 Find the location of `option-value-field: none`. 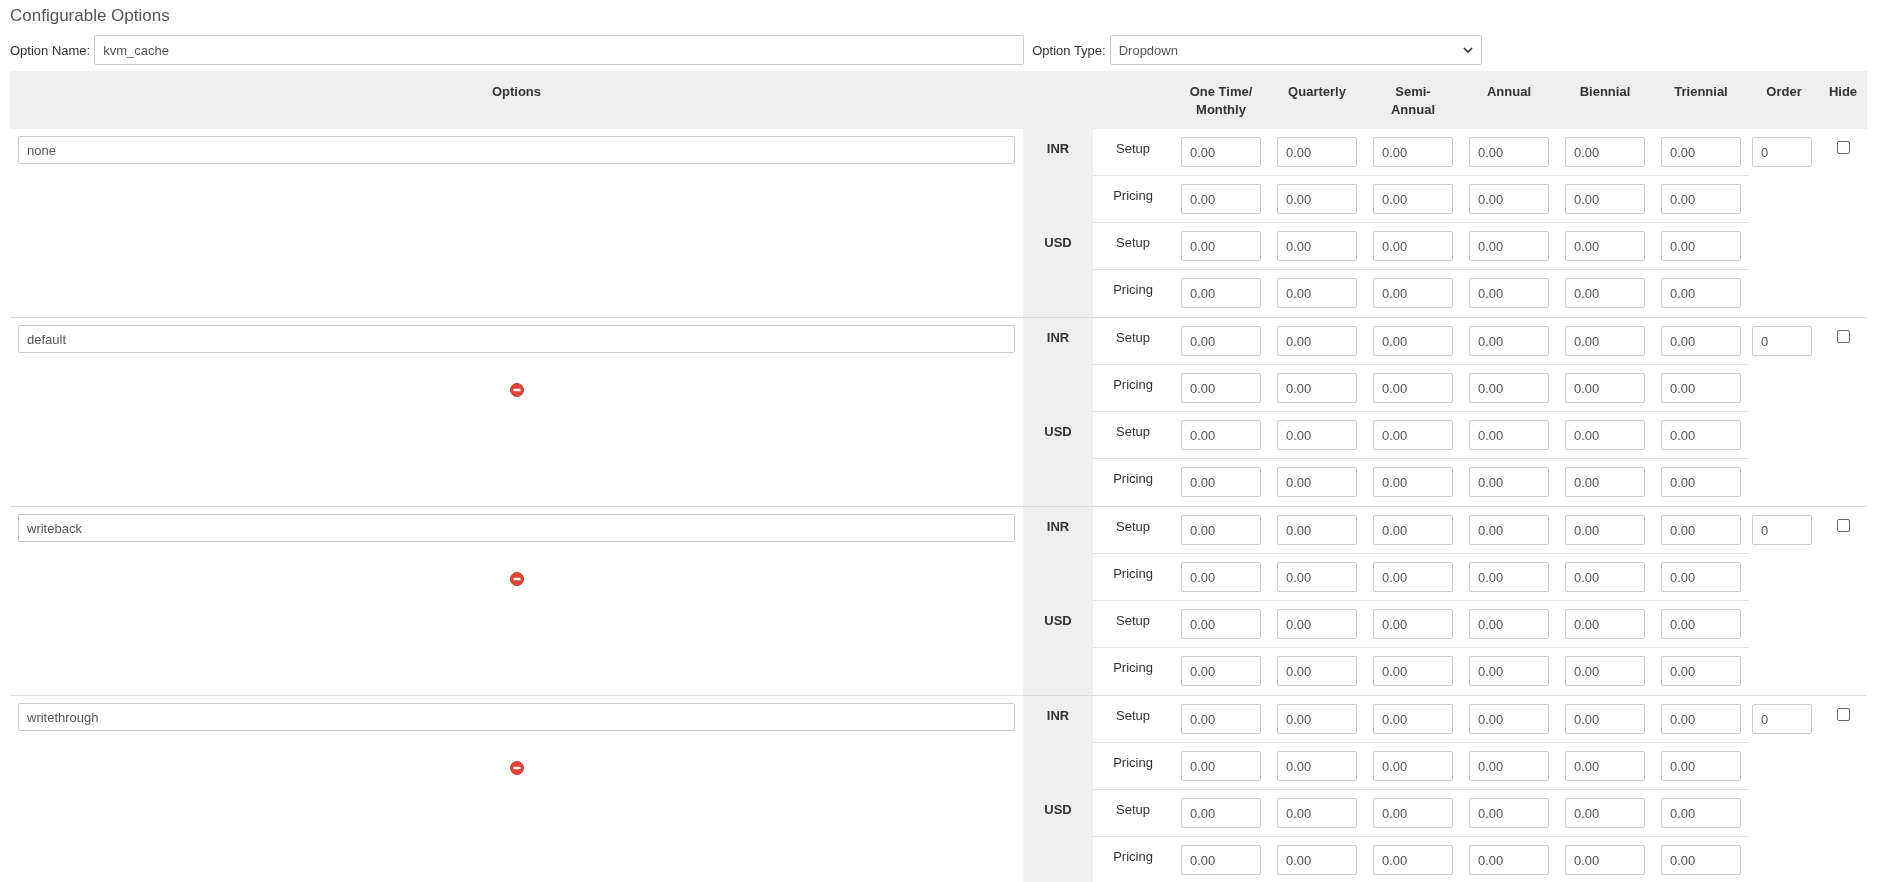

option-value-field: none is located at coordinates (516, 150).